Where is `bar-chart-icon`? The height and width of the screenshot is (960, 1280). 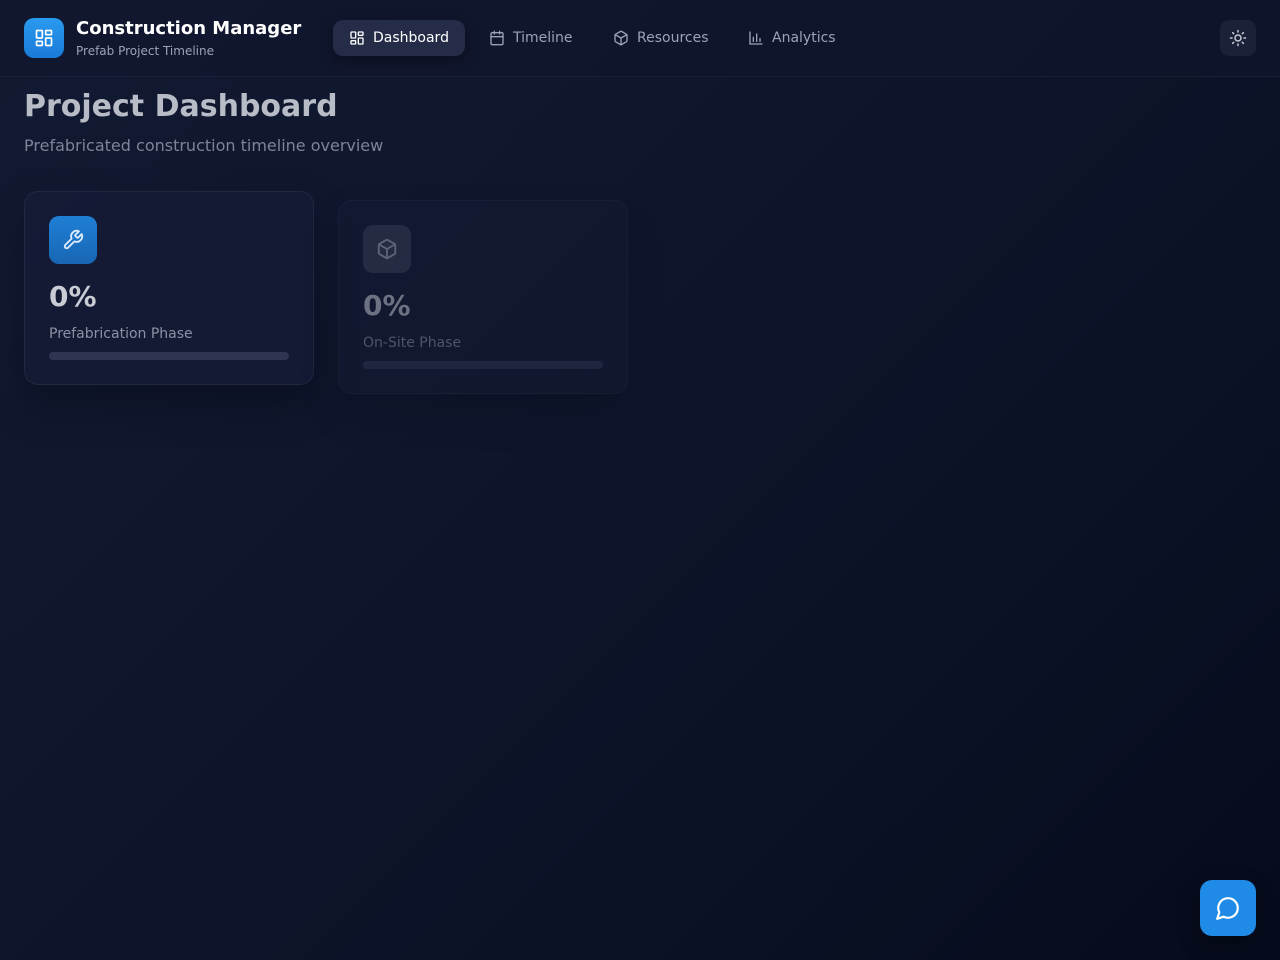
bar-chart-icon is located at coordinates (756, 38).